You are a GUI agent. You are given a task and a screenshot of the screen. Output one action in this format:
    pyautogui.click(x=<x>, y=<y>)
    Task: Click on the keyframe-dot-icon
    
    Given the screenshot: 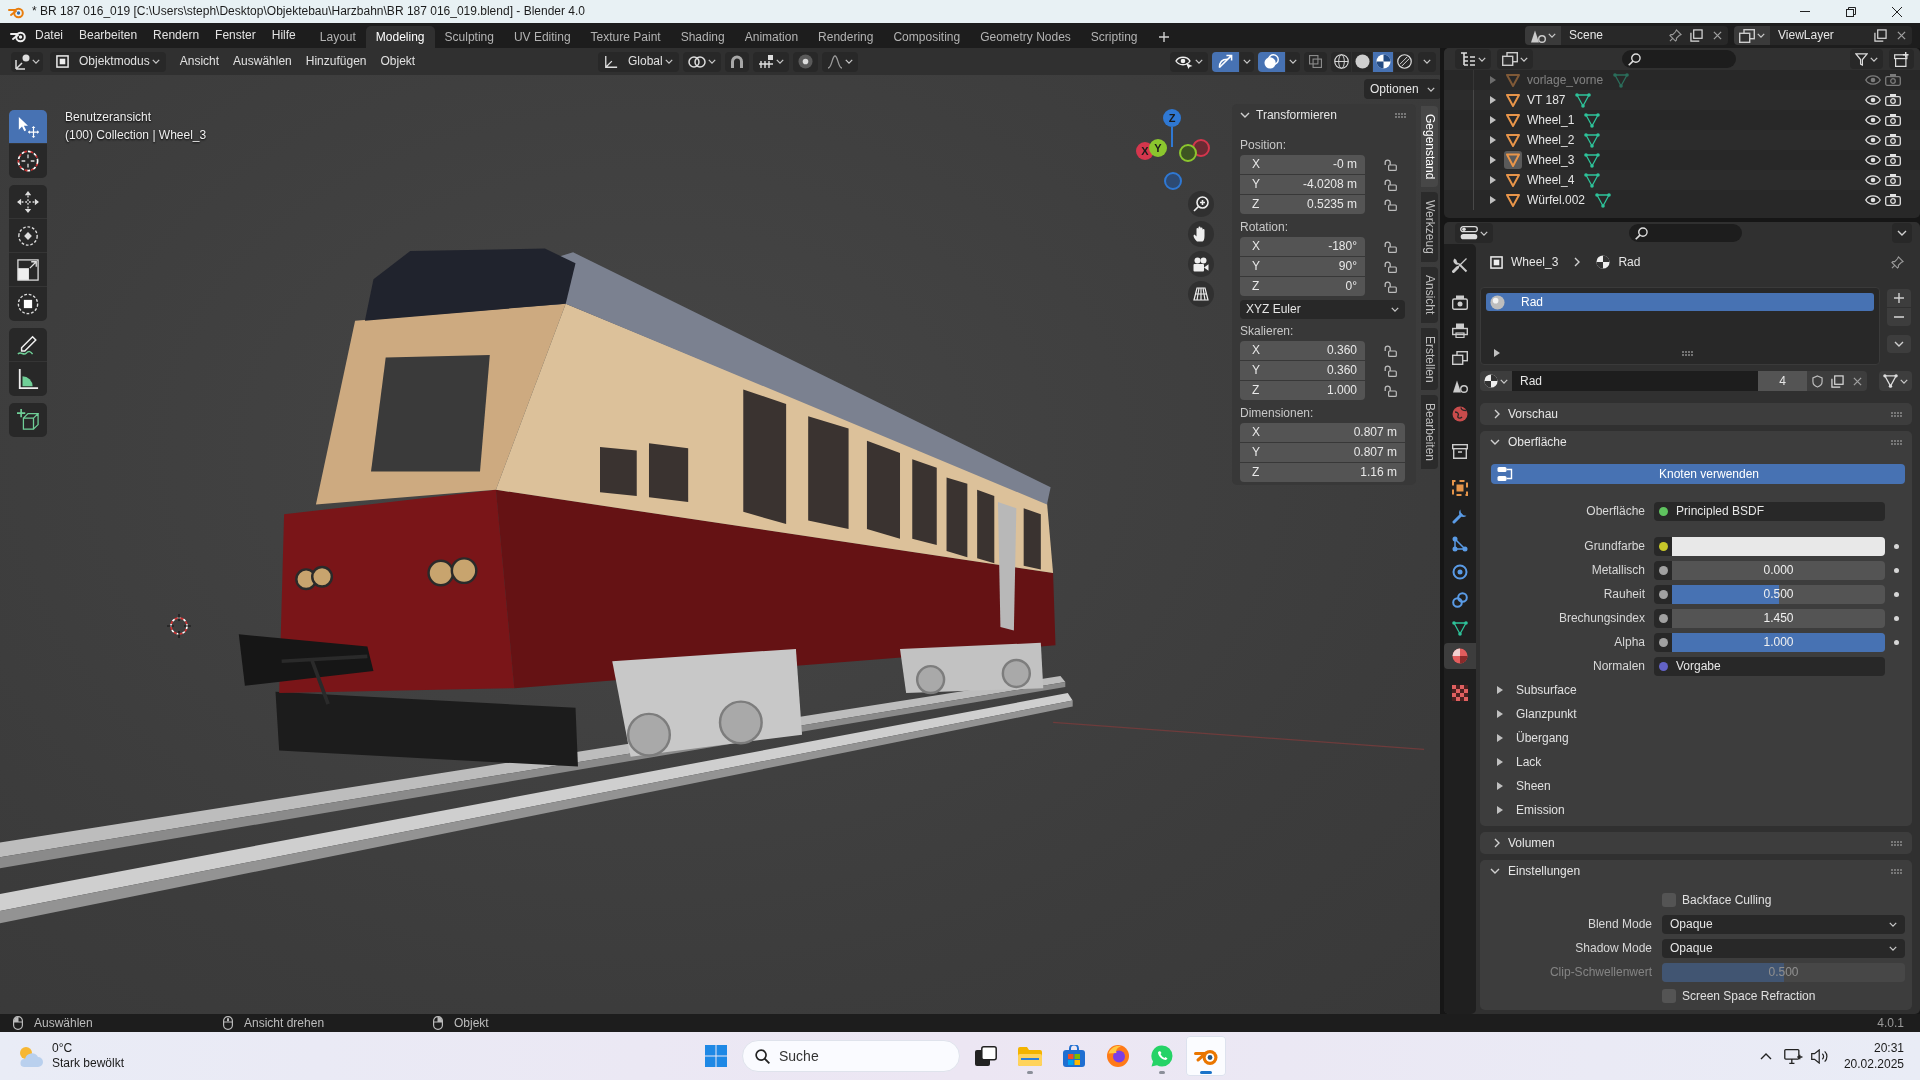 What is the action you would take?
    pyautogui.click(x=1896, y=594)
    